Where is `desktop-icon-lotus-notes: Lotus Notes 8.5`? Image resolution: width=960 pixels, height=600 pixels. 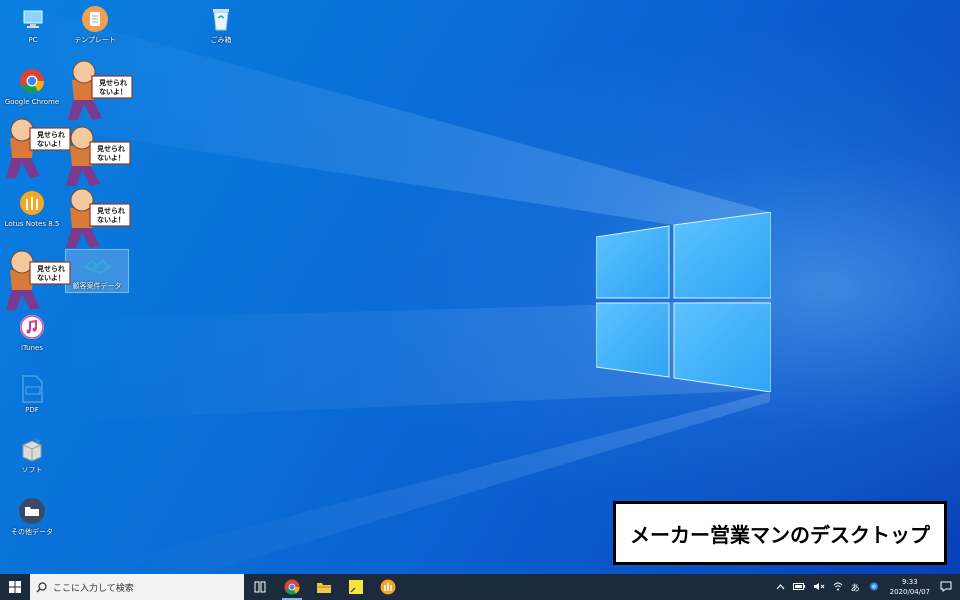 desktop-icon-lotus-notes: Lotus Notes 8.5 is located at coordinates (32, 208).